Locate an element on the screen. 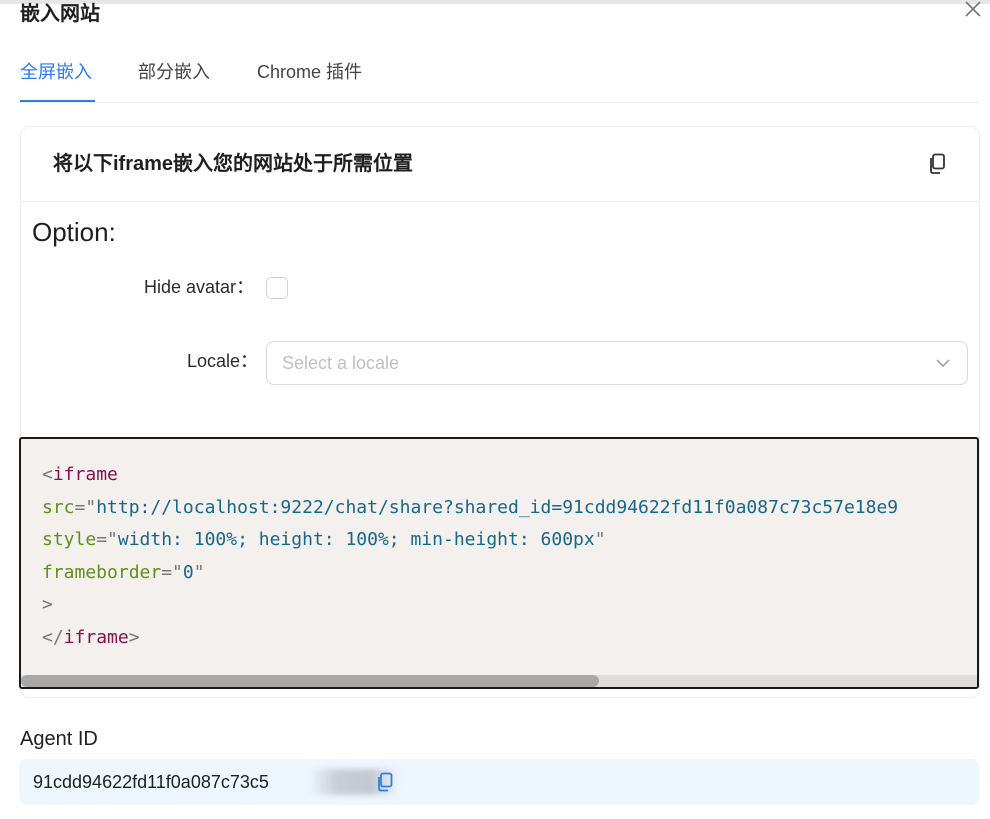  card-title: 将以下iframe嵌入您的网站处于所需位置 is located at coordinates (233, 164).